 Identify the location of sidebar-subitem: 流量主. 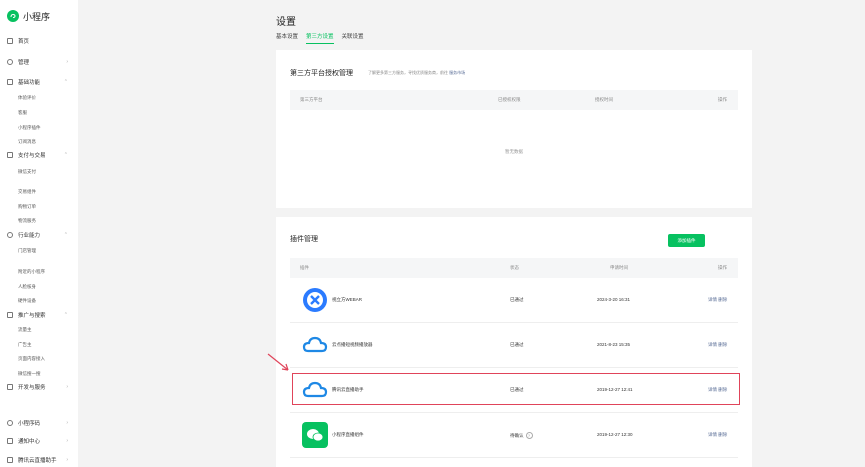
(25, 330).